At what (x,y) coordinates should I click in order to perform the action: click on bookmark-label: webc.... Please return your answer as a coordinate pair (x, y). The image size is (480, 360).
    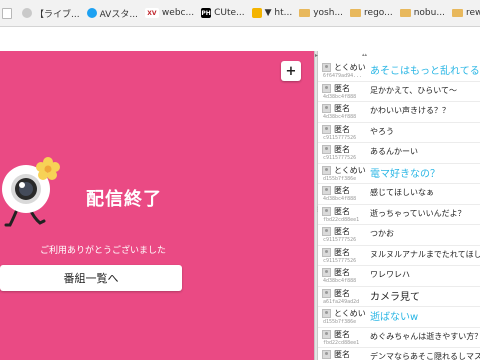
    Looking at the image, I should click on (178, 13).